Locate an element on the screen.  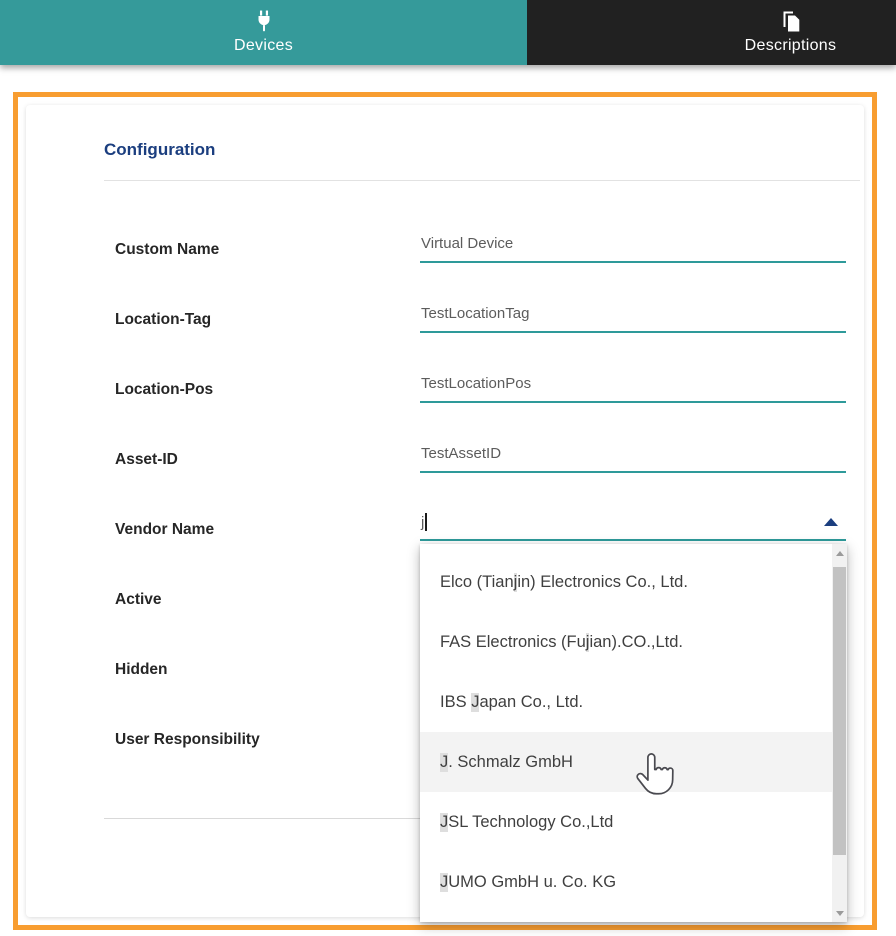
option-text: Elco (Tian is located at coordinates (477, 581).